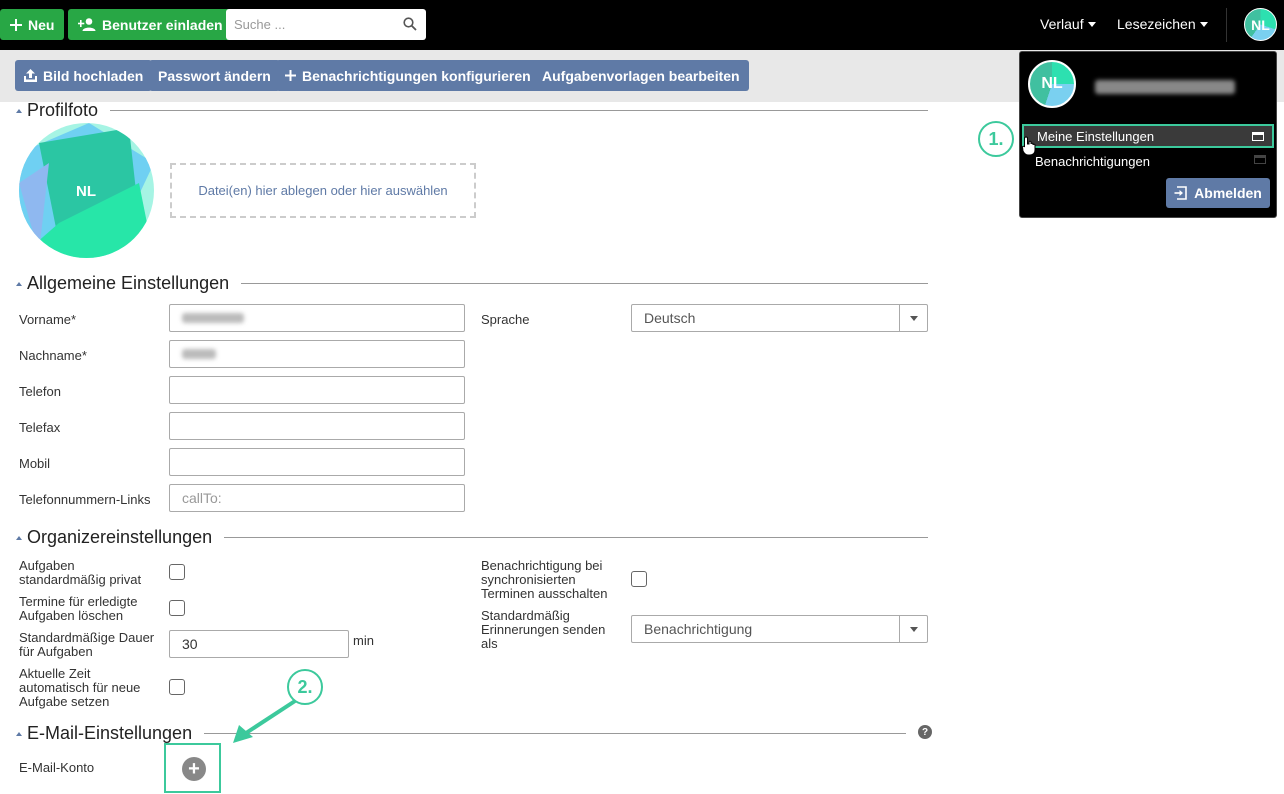  I want to click on section-profile-photo: Profilfoto, so click(472, 110).